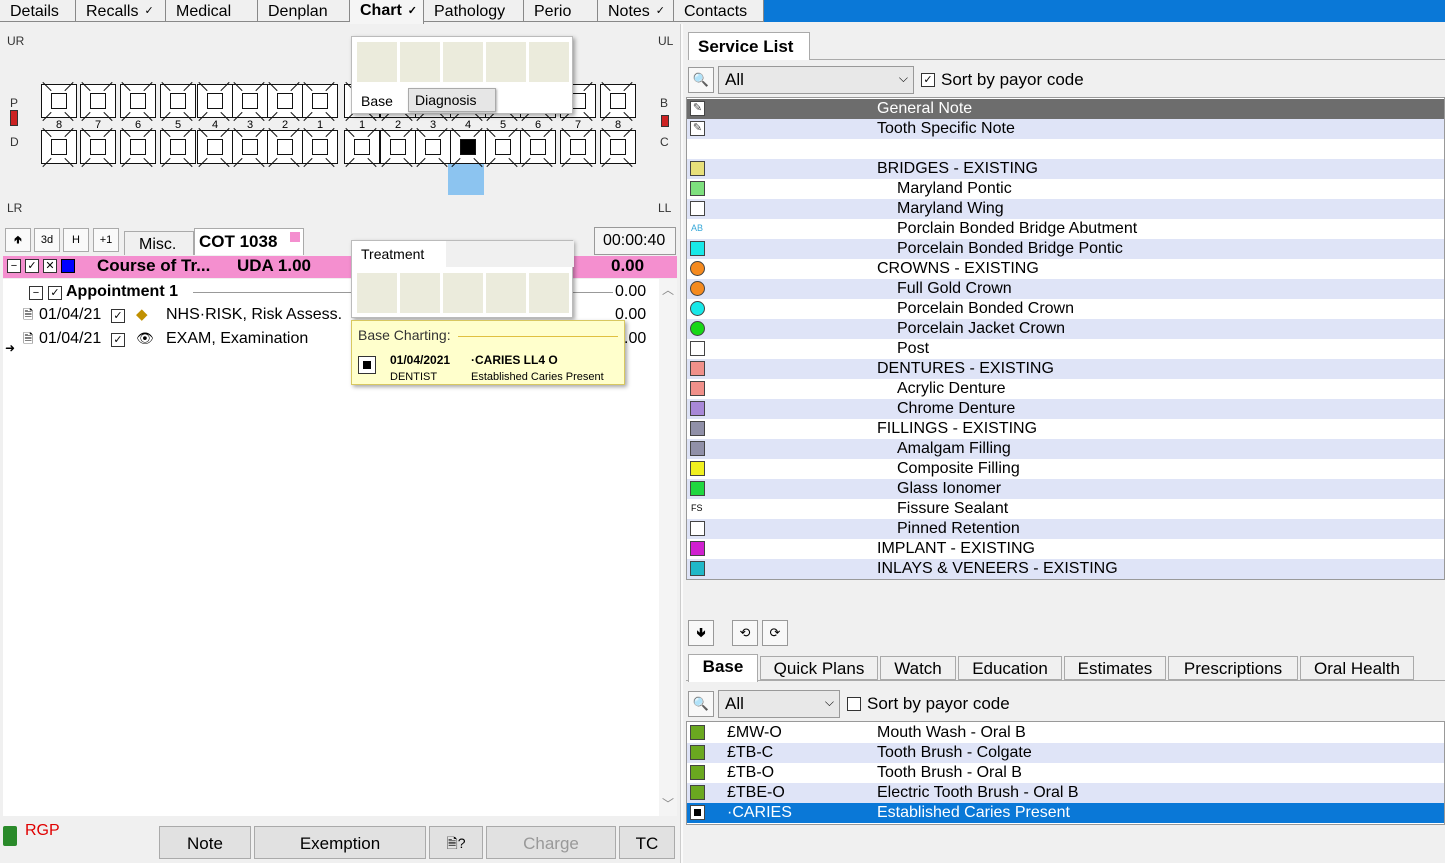 This screenshot has height=863, width=1445. I want to click on service-list-tab: Service List, so click(749, 46).